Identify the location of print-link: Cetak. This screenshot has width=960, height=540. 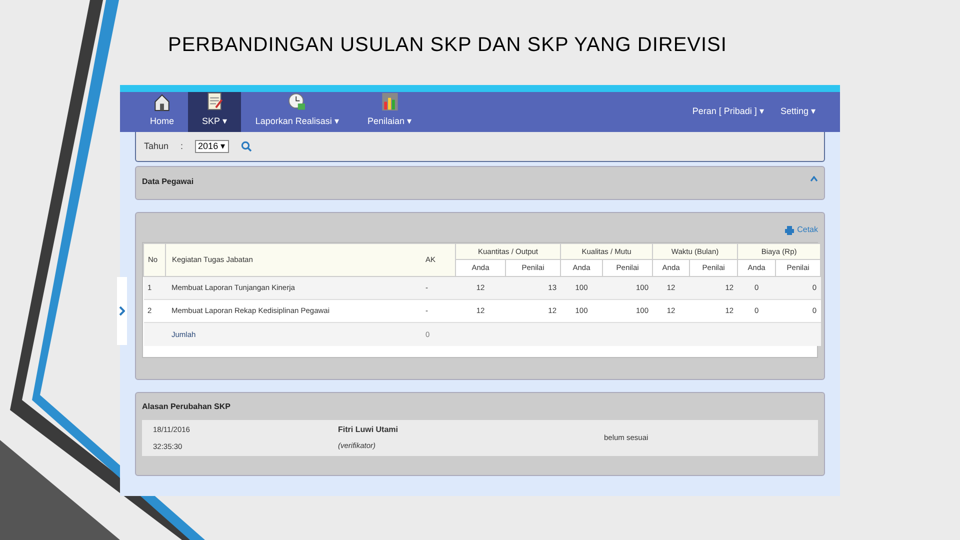
(807, 230).